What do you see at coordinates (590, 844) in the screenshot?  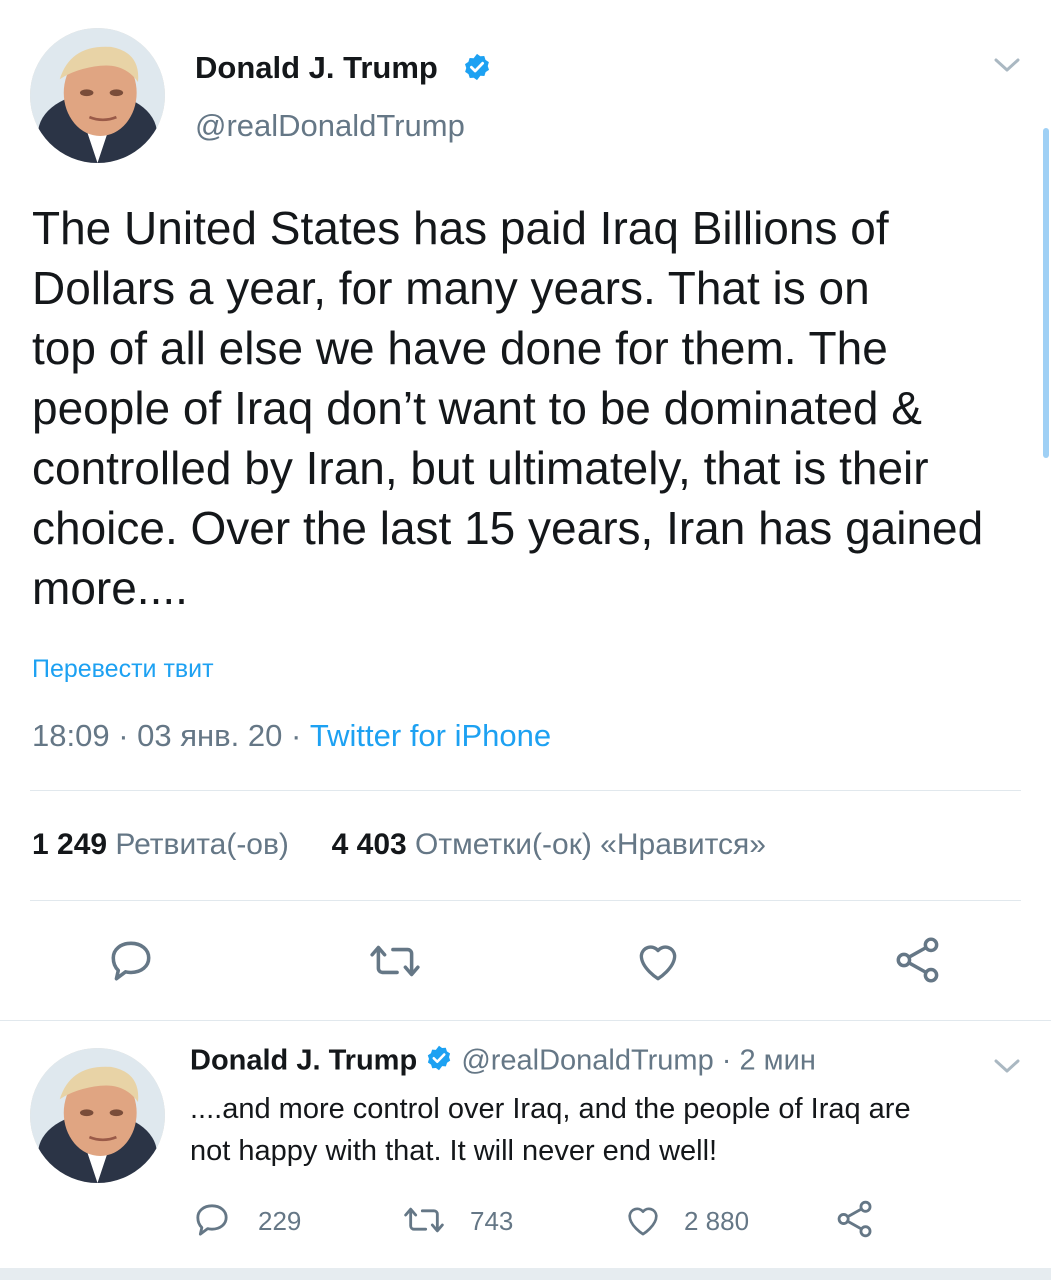 I see `likes-label: Отметки(-ок) «Нравится»` at bounding box center [590, 844].